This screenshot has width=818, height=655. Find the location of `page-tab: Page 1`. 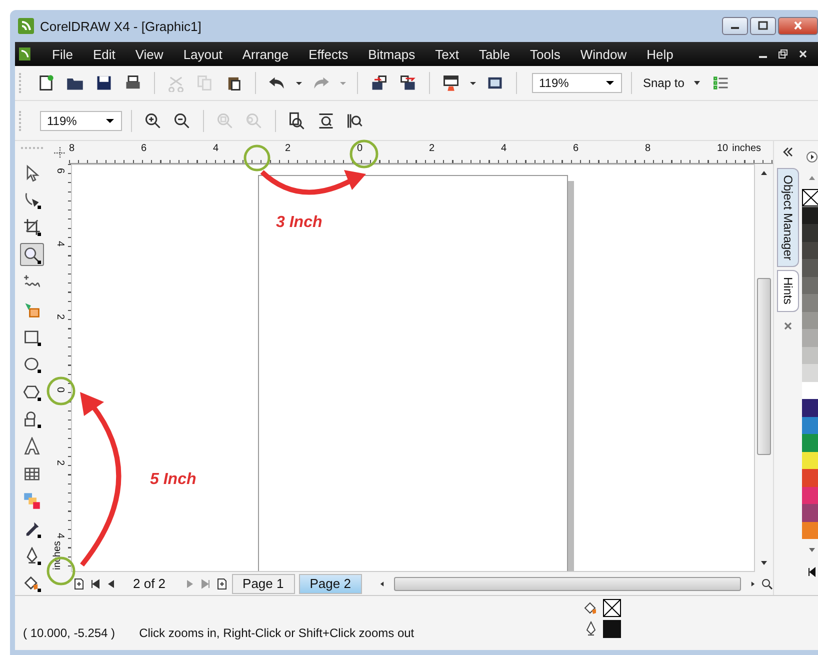

page-tab: Page 1 is located at coordinates (263, 584).